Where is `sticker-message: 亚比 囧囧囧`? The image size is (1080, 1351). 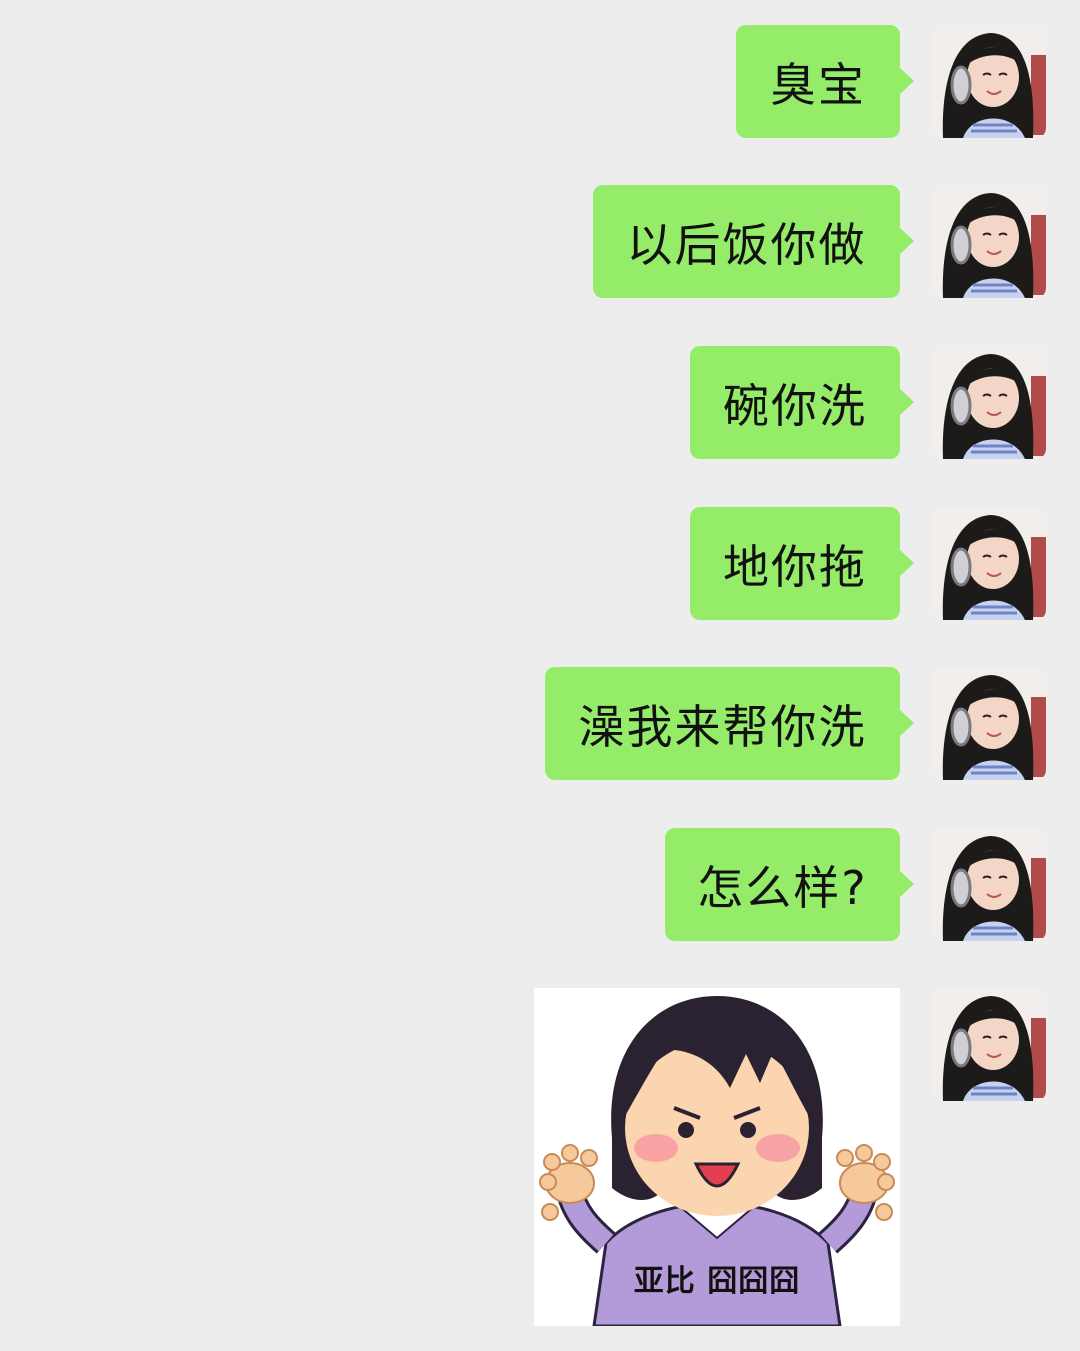 sticker-message: 亚比 囧囧囧 is located at coordinates (717, 1157).